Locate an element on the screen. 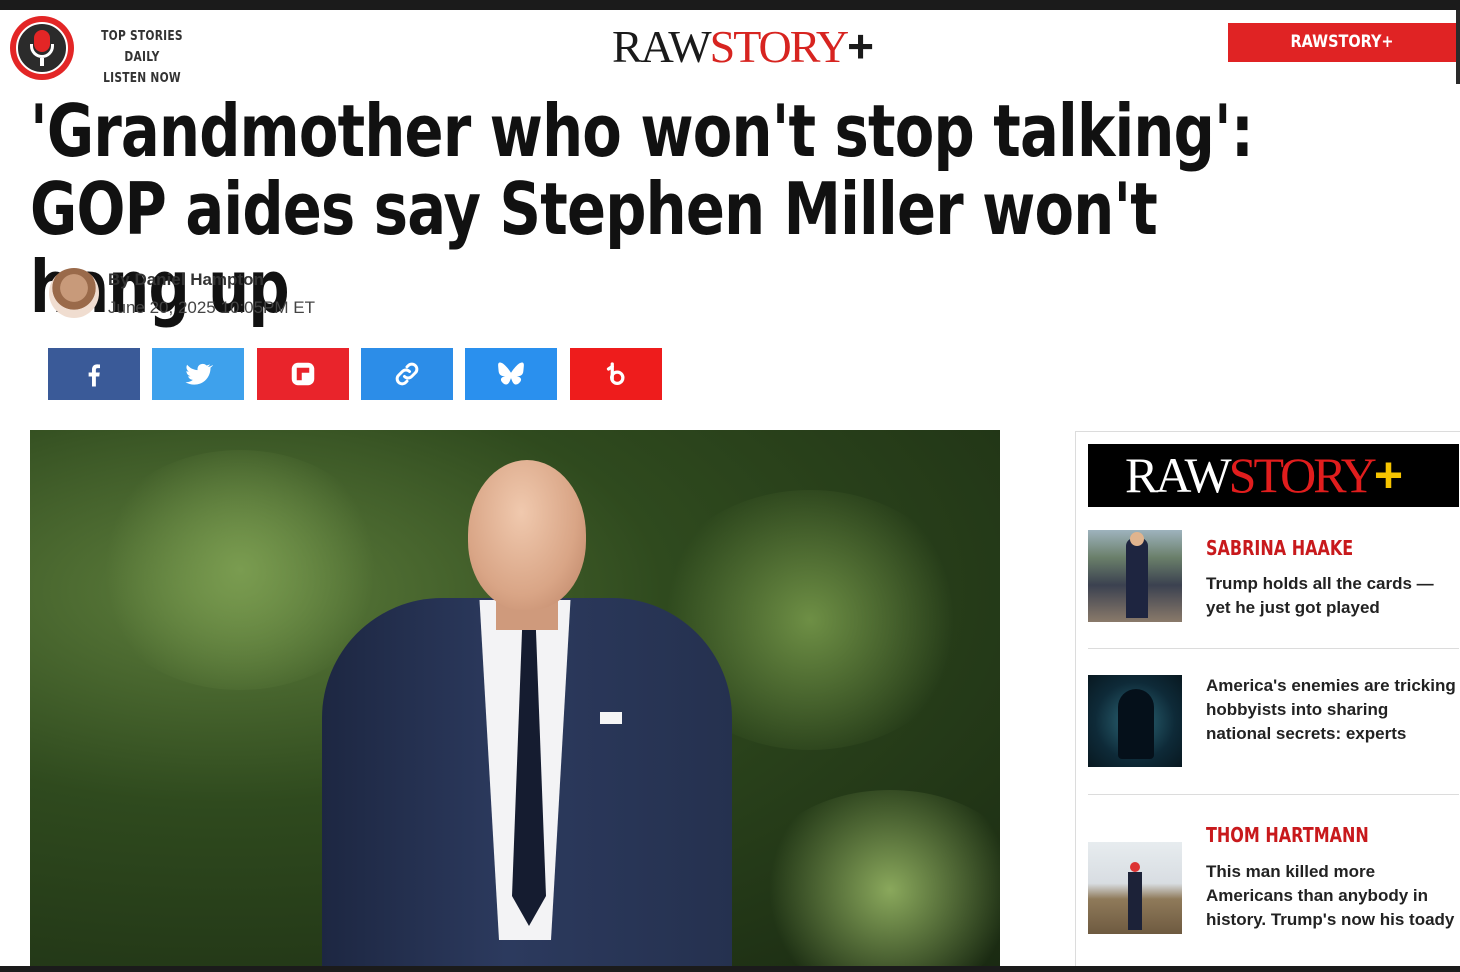  sidebar-logo-story: STORY is located at coordinates (1302, 475).